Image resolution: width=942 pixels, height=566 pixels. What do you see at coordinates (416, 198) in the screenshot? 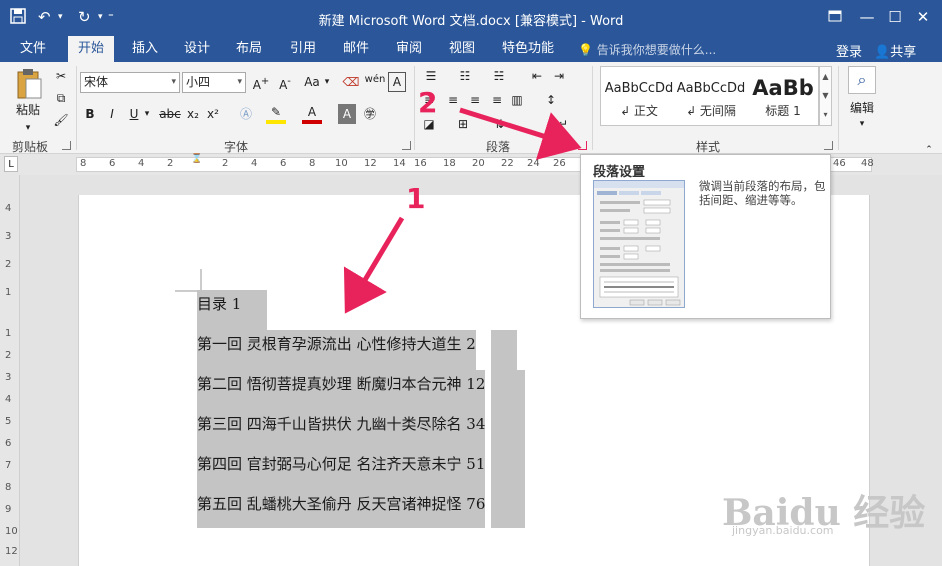
I see `annotation-number-1: 1` at bounding box center [416, 198].